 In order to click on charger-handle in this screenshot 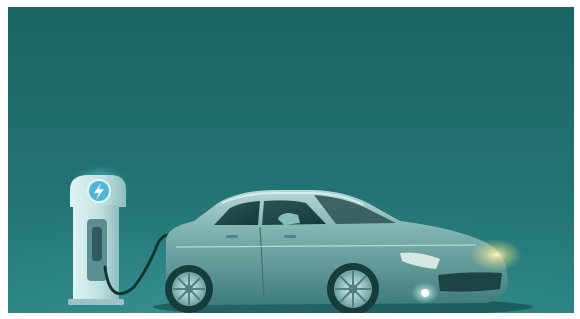, I will do `click(97, 244)`.